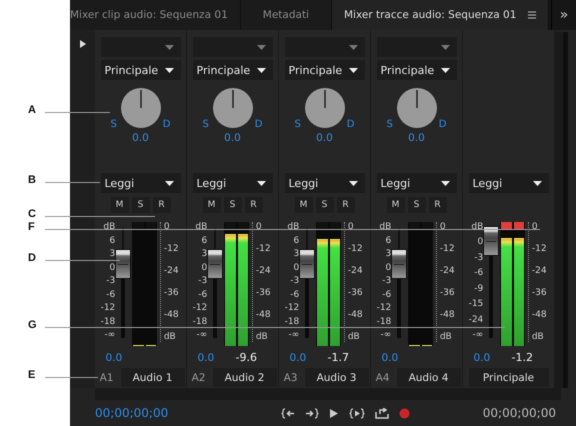 The width and height of the screenshot is (576, 426). Describe the element at coordinates (336, 377) in the screenshot. I see `track-name: Audio 3` at that location.